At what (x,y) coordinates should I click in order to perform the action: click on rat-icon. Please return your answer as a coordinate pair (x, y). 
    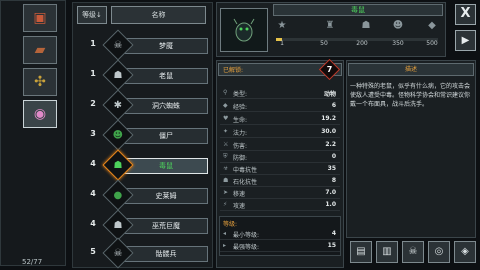
    Looking at the image, I should click on (244, 30).